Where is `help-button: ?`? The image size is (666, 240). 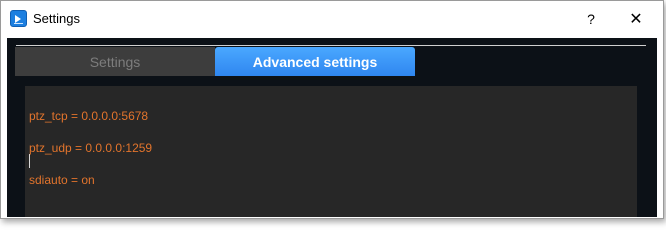 help-button: ? is located at coordinates (591, 19).